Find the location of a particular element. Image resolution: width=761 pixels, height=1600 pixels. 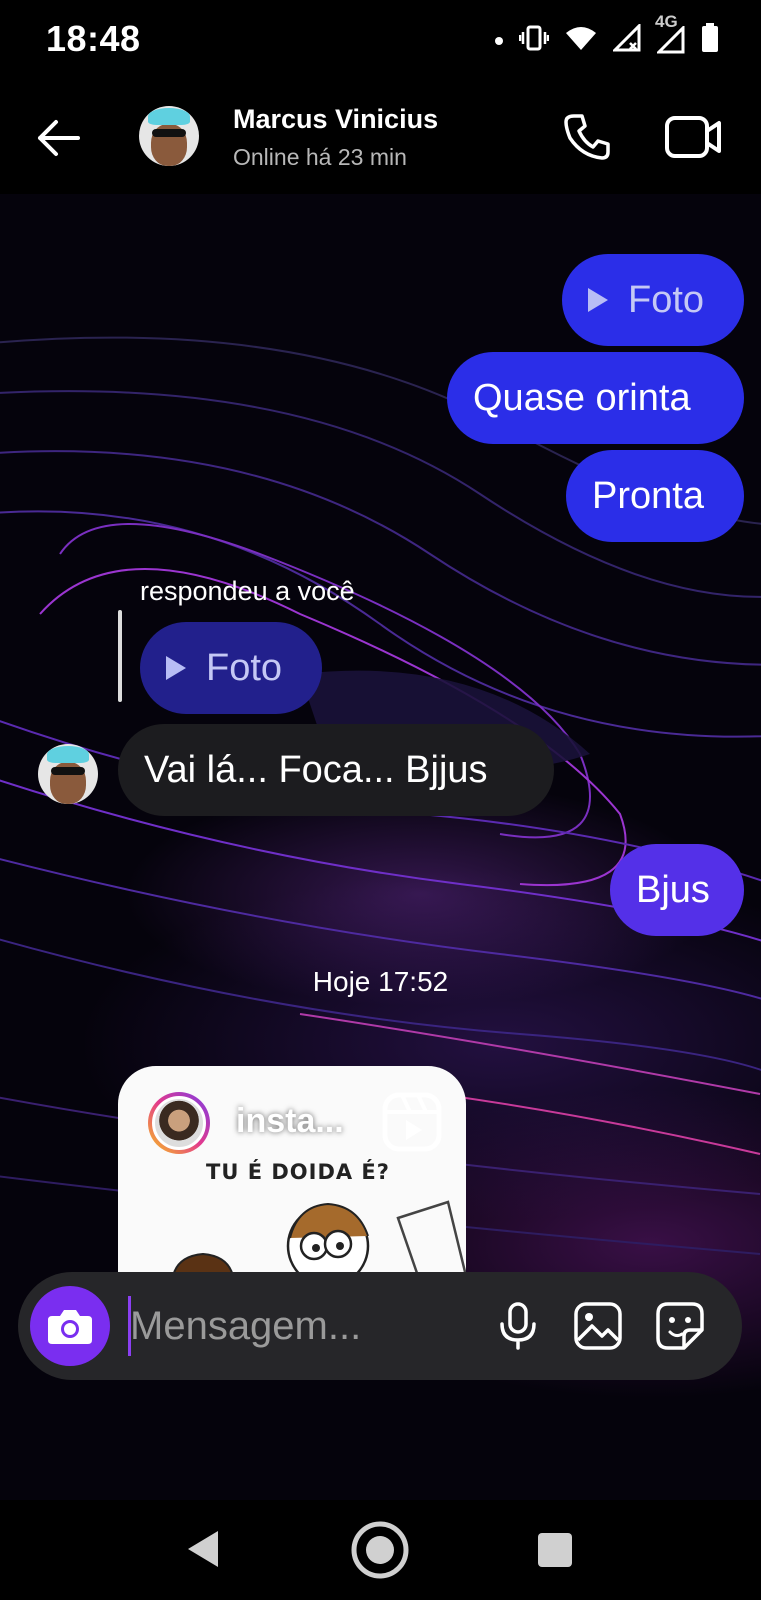

outgoing-message: Quase orinta is located at coordinates (595, 398).